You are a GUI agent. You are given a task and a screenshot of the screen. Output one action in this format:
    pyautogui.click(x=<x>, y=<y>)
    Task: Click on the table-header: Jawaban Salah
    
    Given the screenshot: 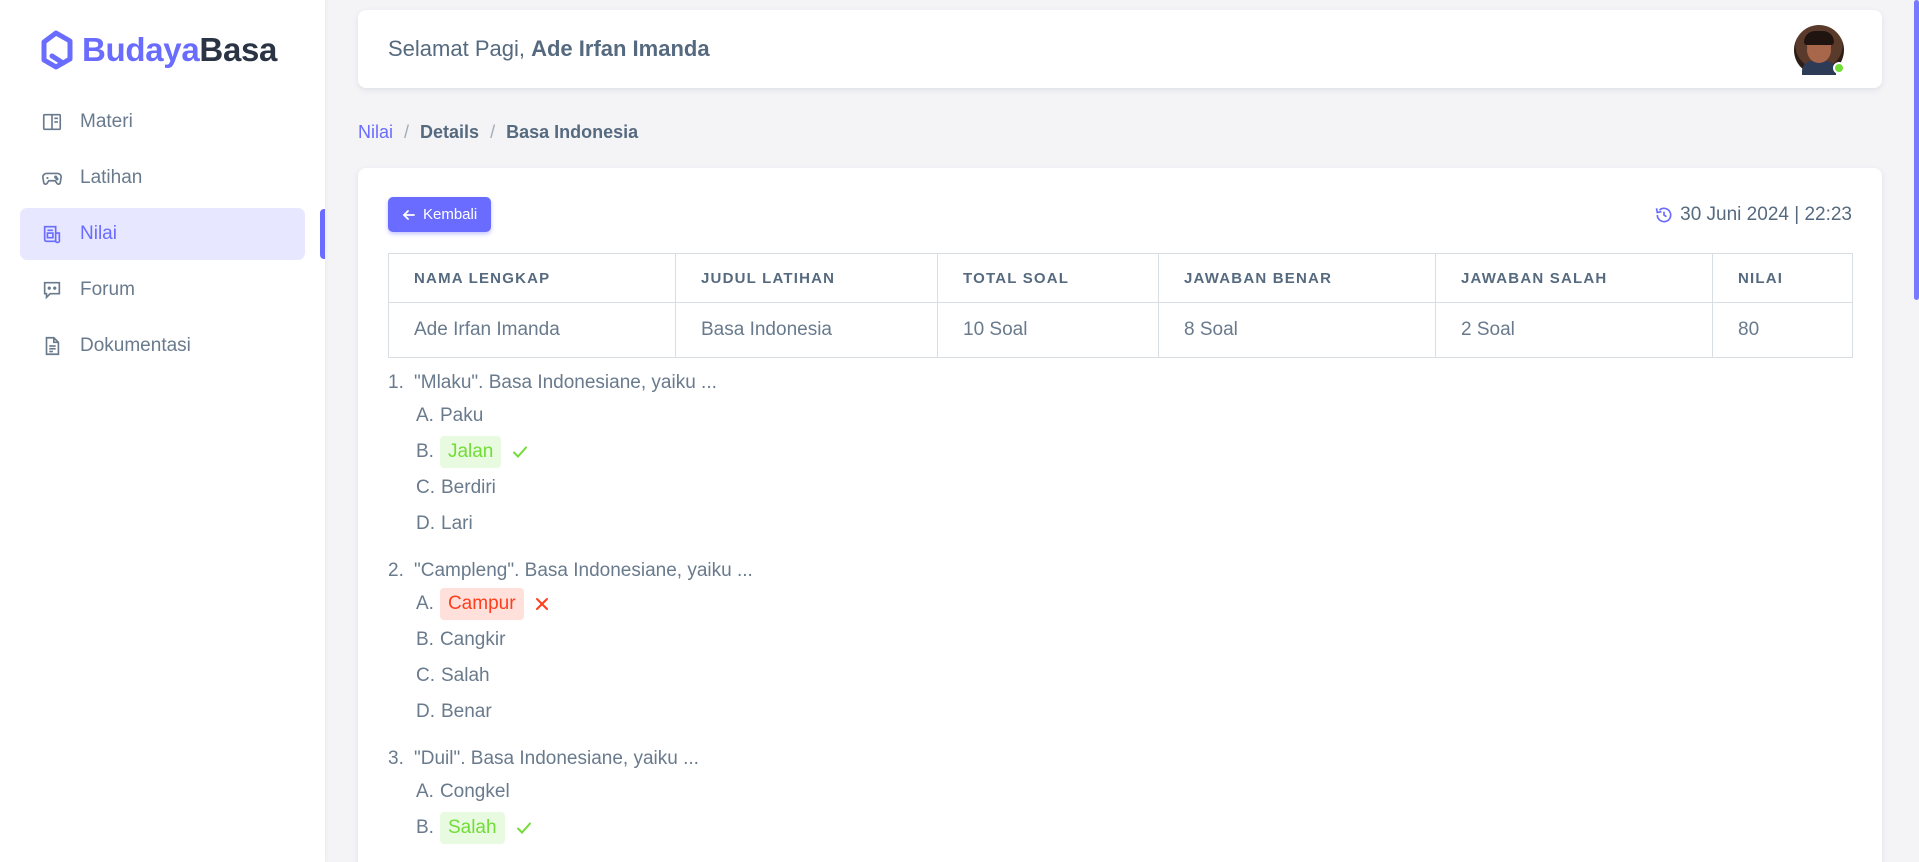 What is the action you would take?
    pyautogui.click(x=1574, y=278)
    